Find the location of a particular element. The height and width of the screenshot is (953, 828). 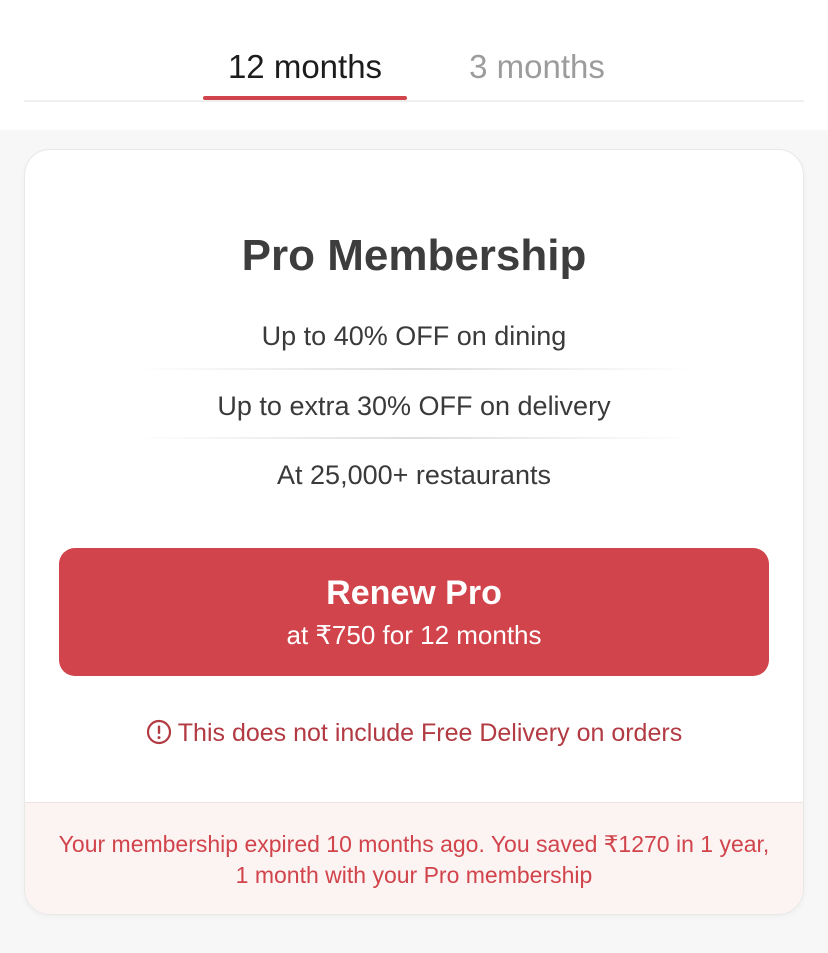

active-tab-indicator is located at coordinates (305, 98).